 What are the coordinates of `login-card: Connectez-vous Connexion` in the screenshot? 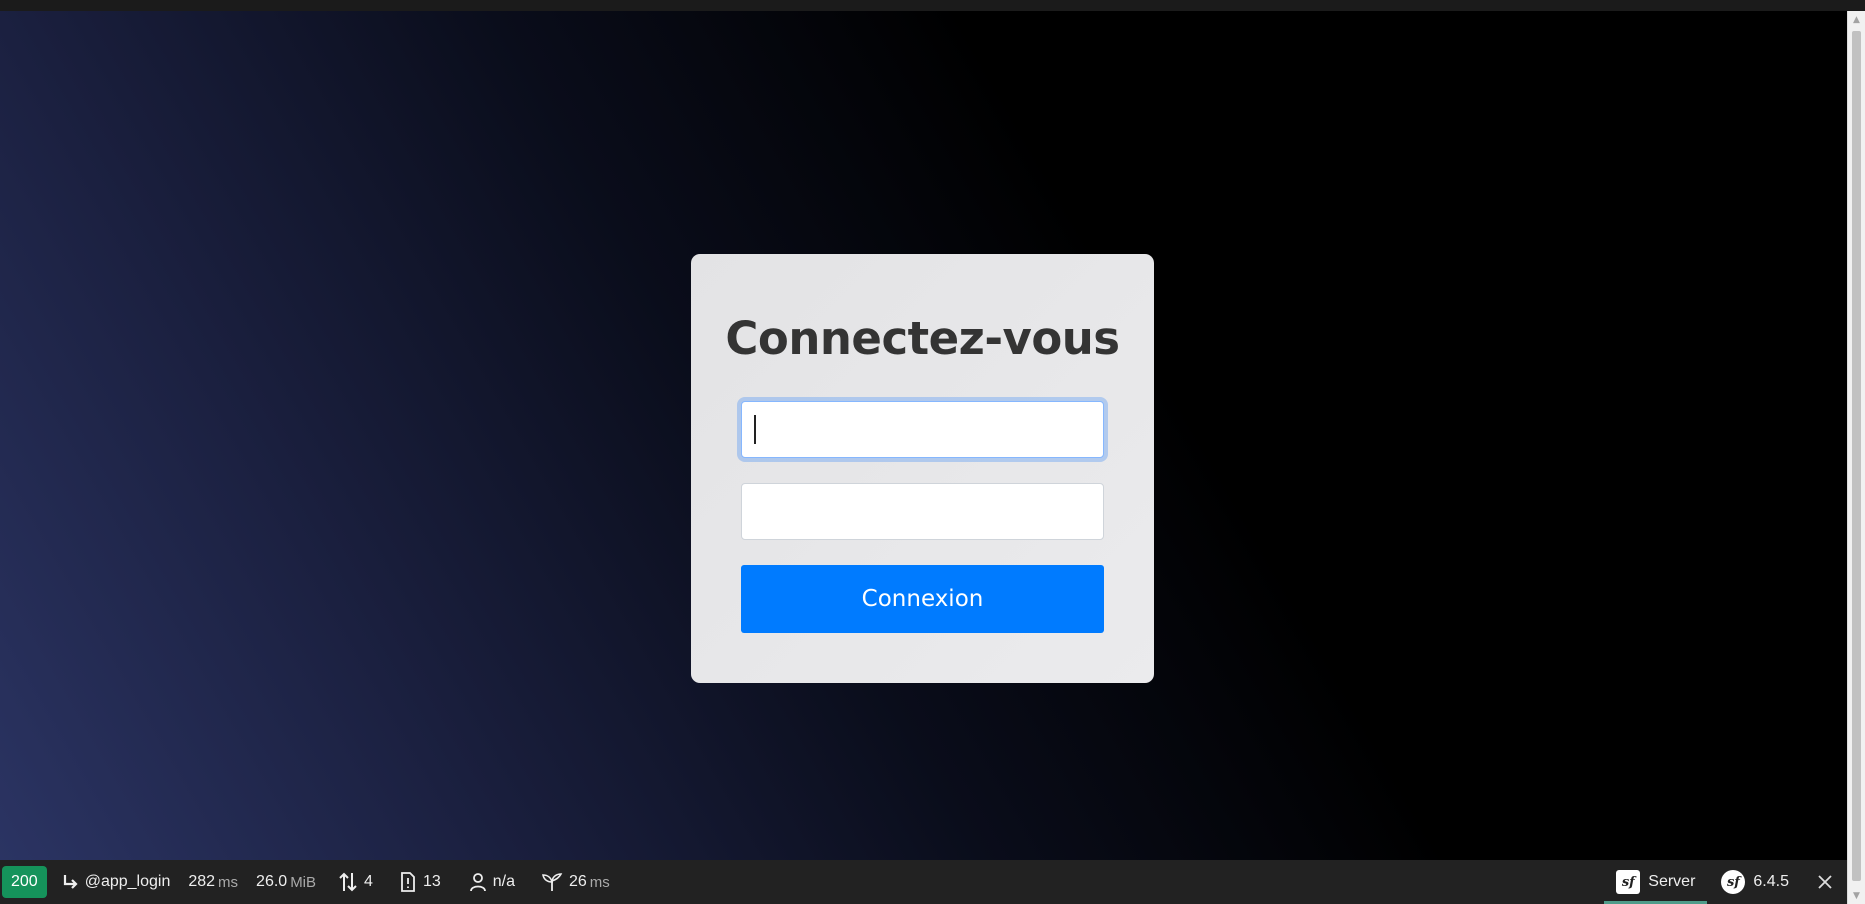 It's located at (922, 468).